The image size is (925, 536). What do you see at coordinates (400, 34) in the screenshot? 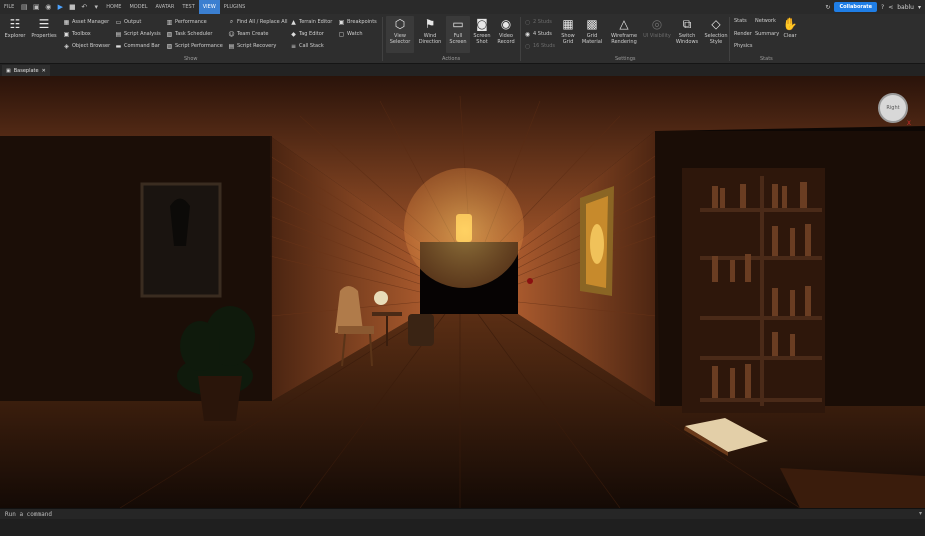
I see `view-selector-button: ⬡ View Selector` at bounding box center [400, 34].